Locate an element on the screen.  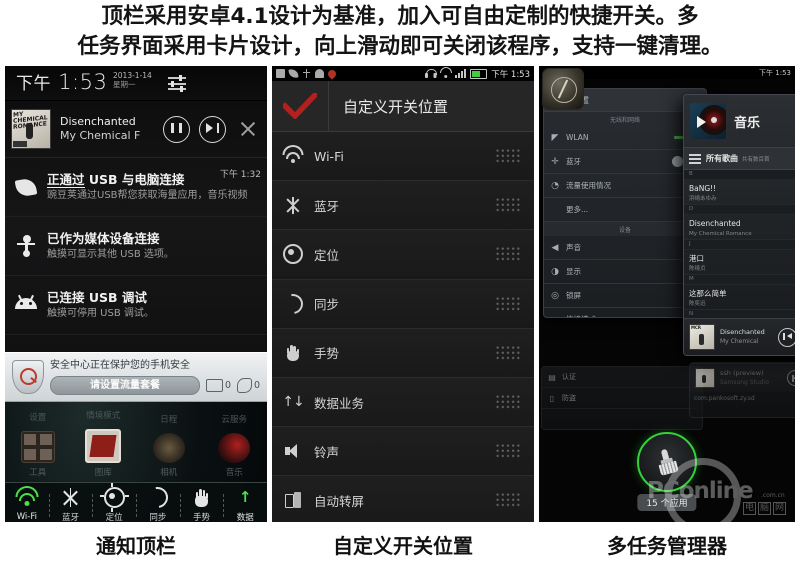
toggle-label: 数据 is located at coordinates (245, 517).